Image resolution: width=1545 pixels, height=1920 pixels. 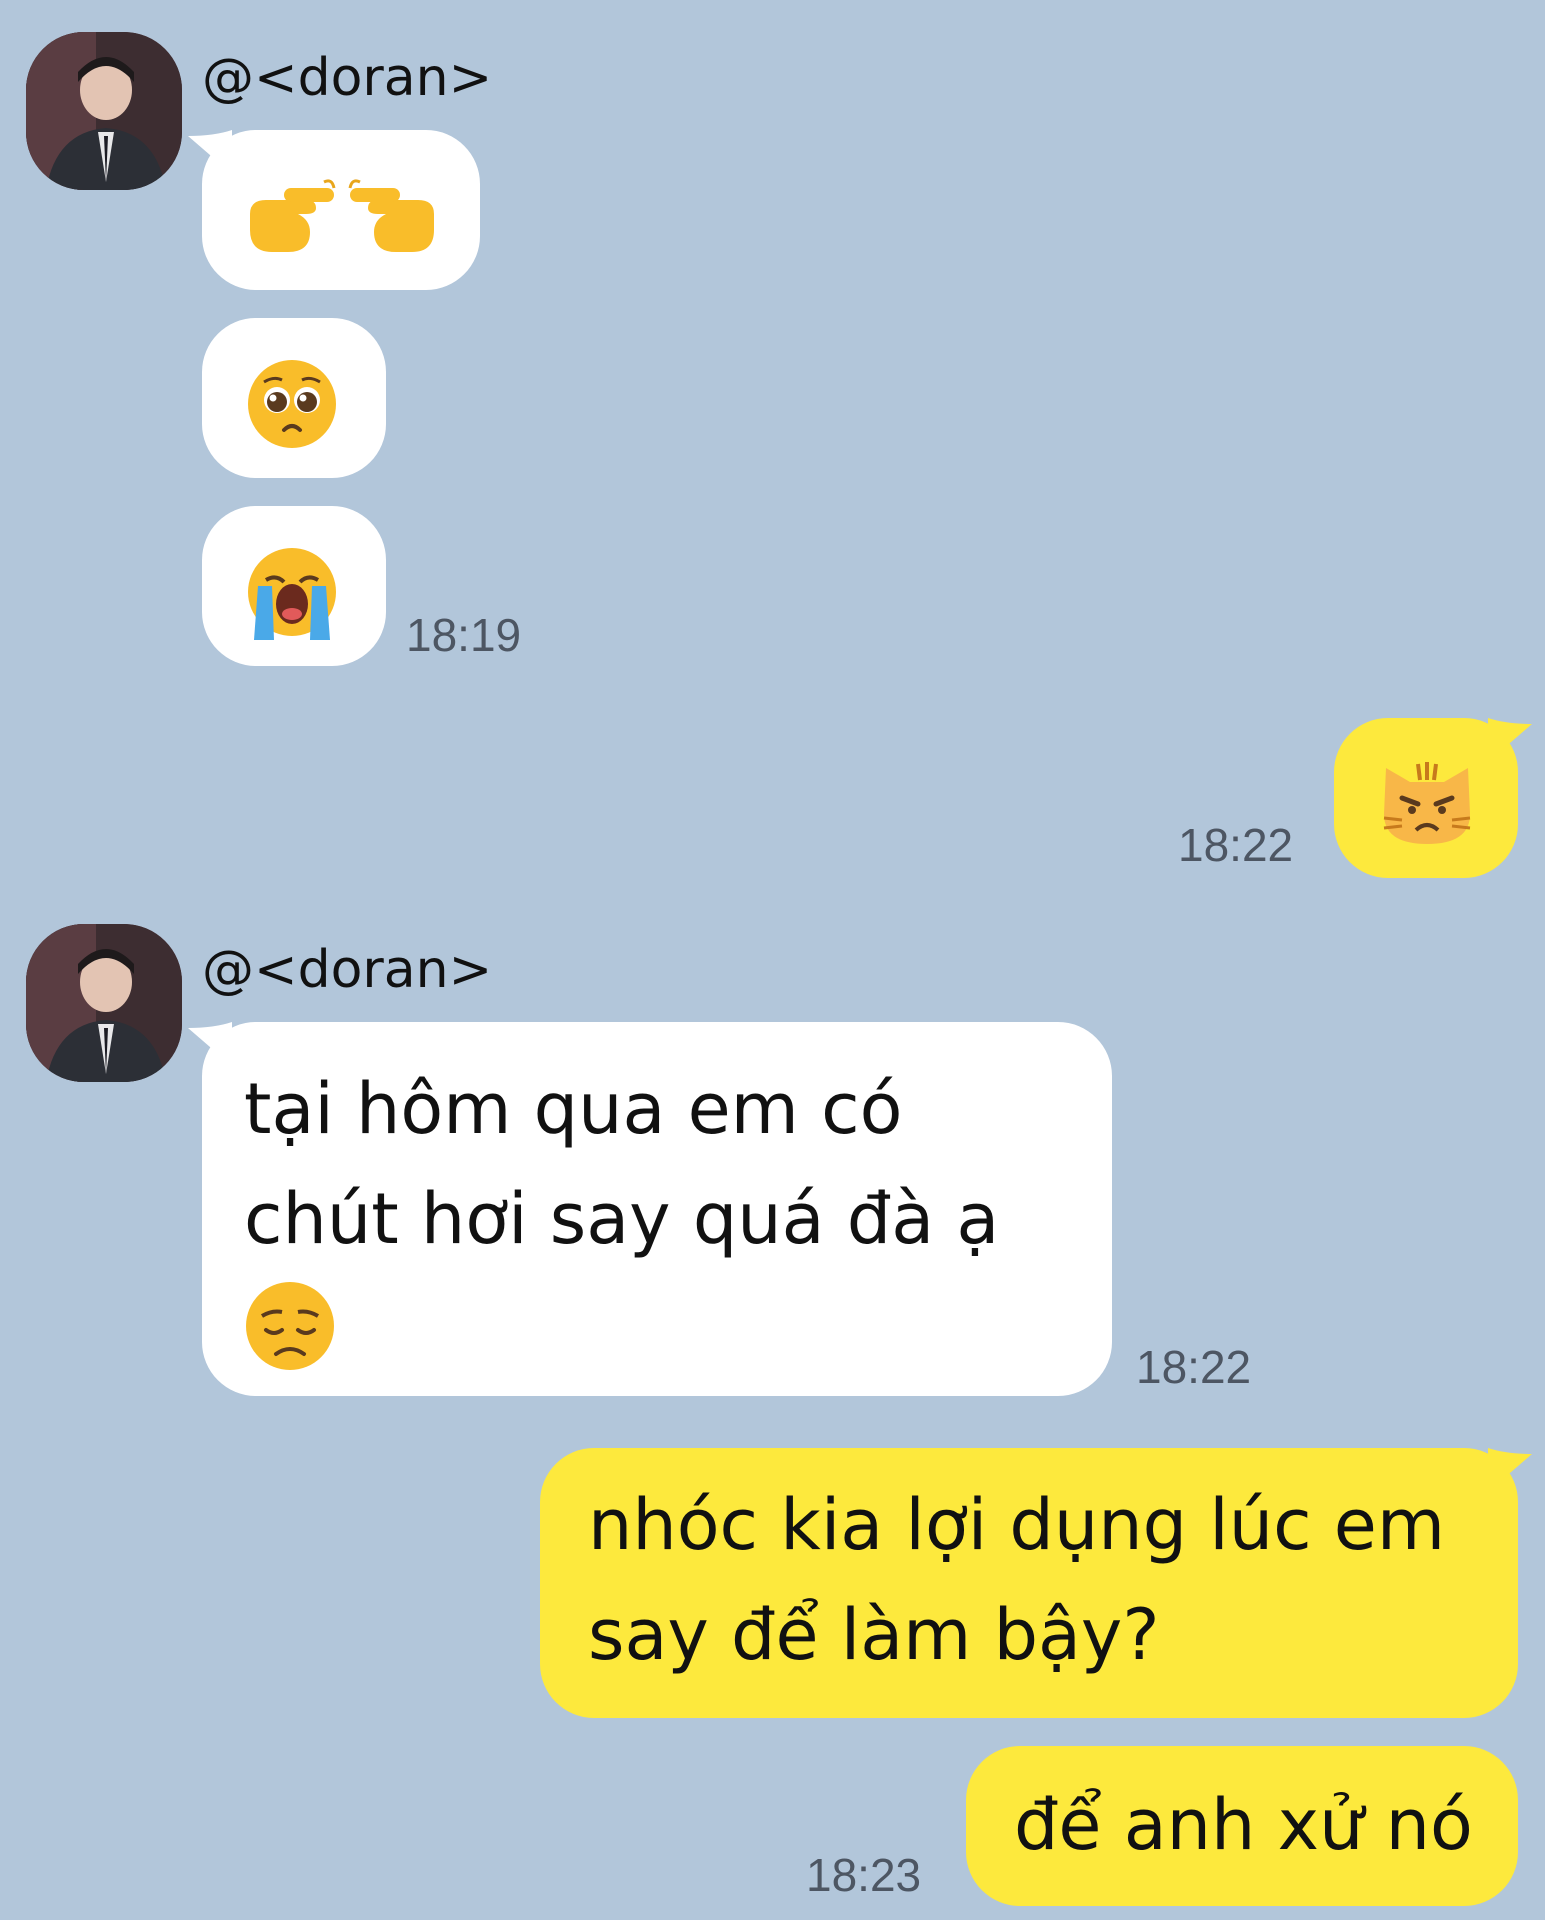 I want to click on message-text: để anh xử nó, so click(x=1243, y=1825).